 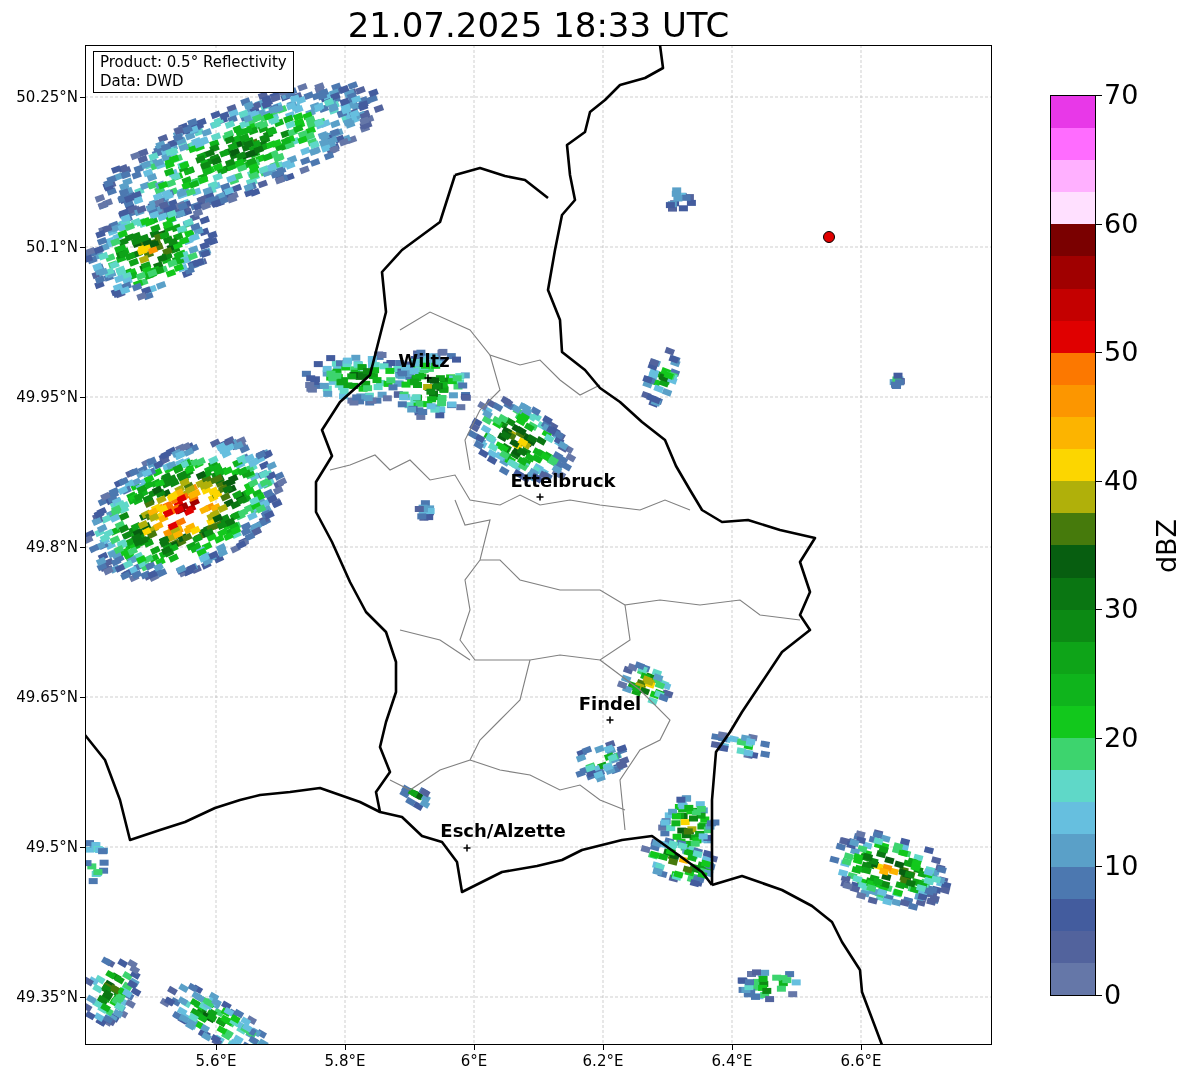 What do you see at coordinates (47, 997) in the screenshot?
I see `y-tick-label: 49.35°N` at bounding box center [47, 997].